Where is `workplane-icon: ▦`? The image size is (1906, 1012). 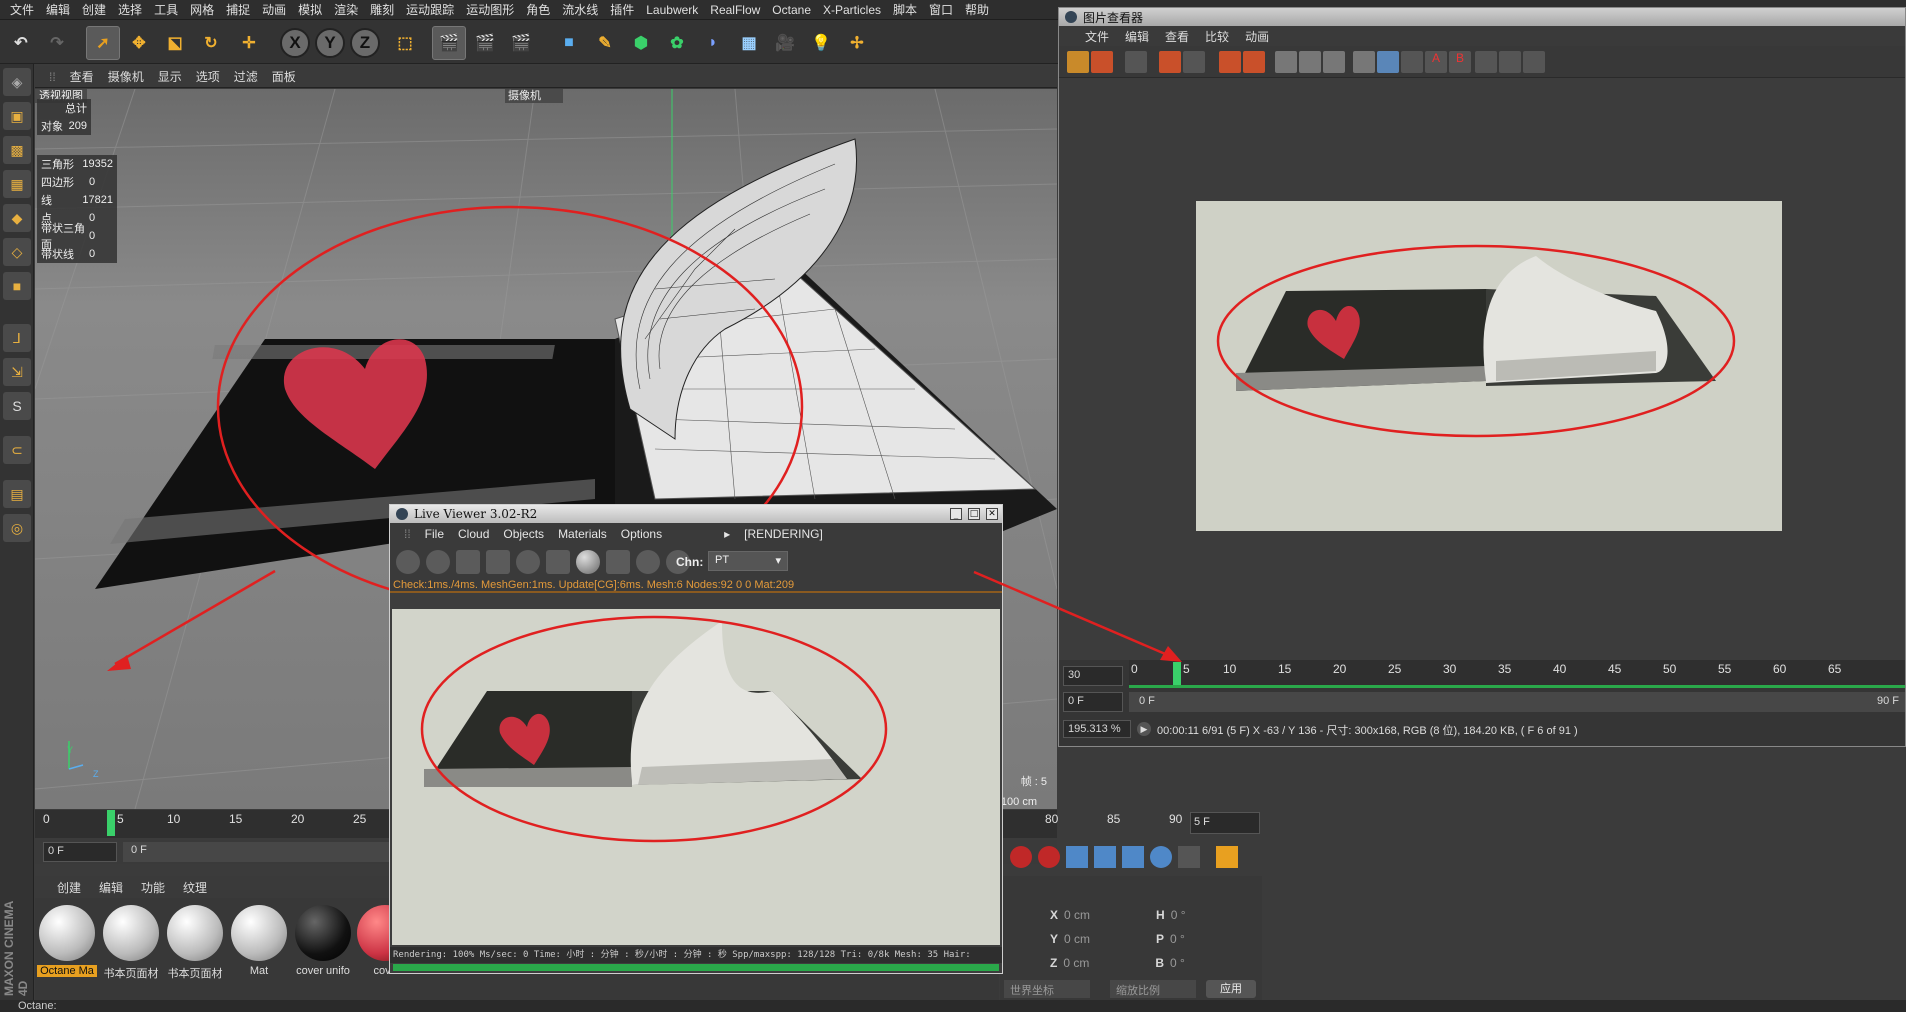 workplane-icon: ▦ is located at coordinates (17, 184).